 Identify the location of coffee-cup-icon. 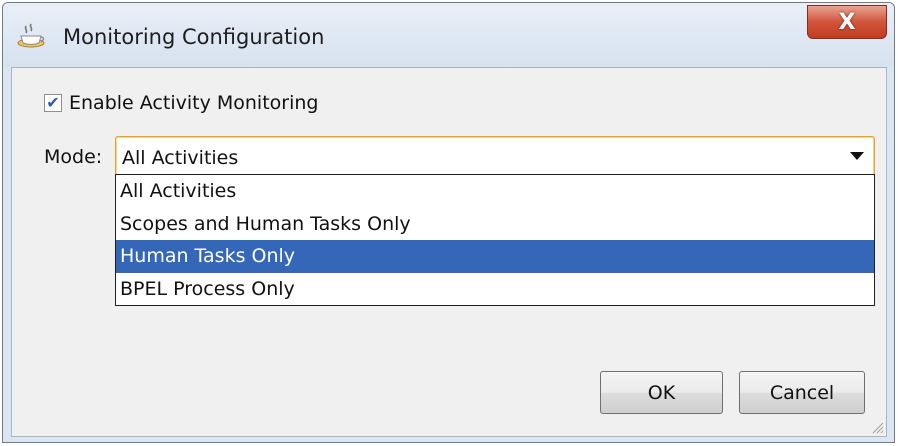
(31, 35).